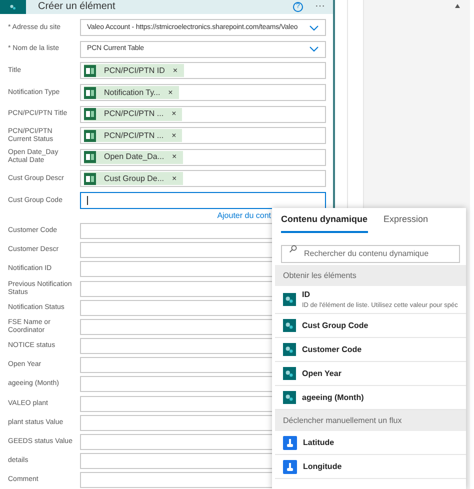 Image resolution: width=474 pixels, height=489 pixels. Describe the element at coordinates (370, 253) in the screenshot. I see `search-field: Rechercher du contenu dynamique` at that location.